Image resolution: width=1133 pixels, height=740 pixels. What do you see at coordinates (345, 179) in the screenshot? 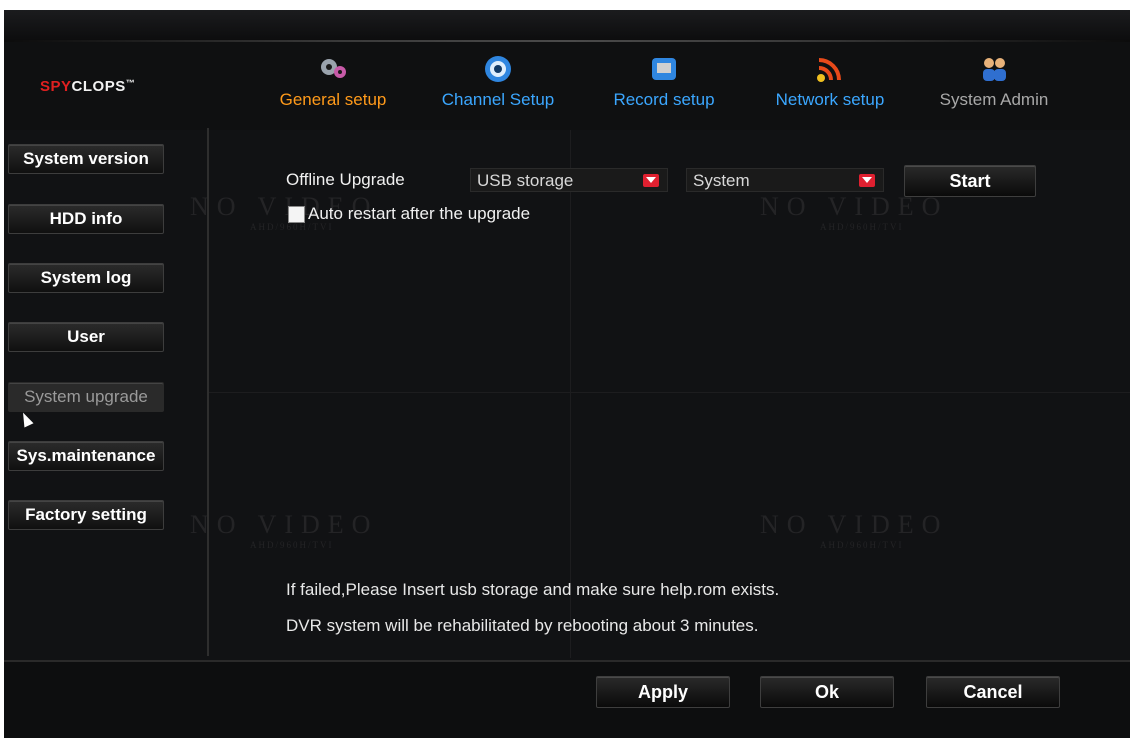
I see `offline-upgrade-label: Offline Upgrade` at bounding box center [345, 179].